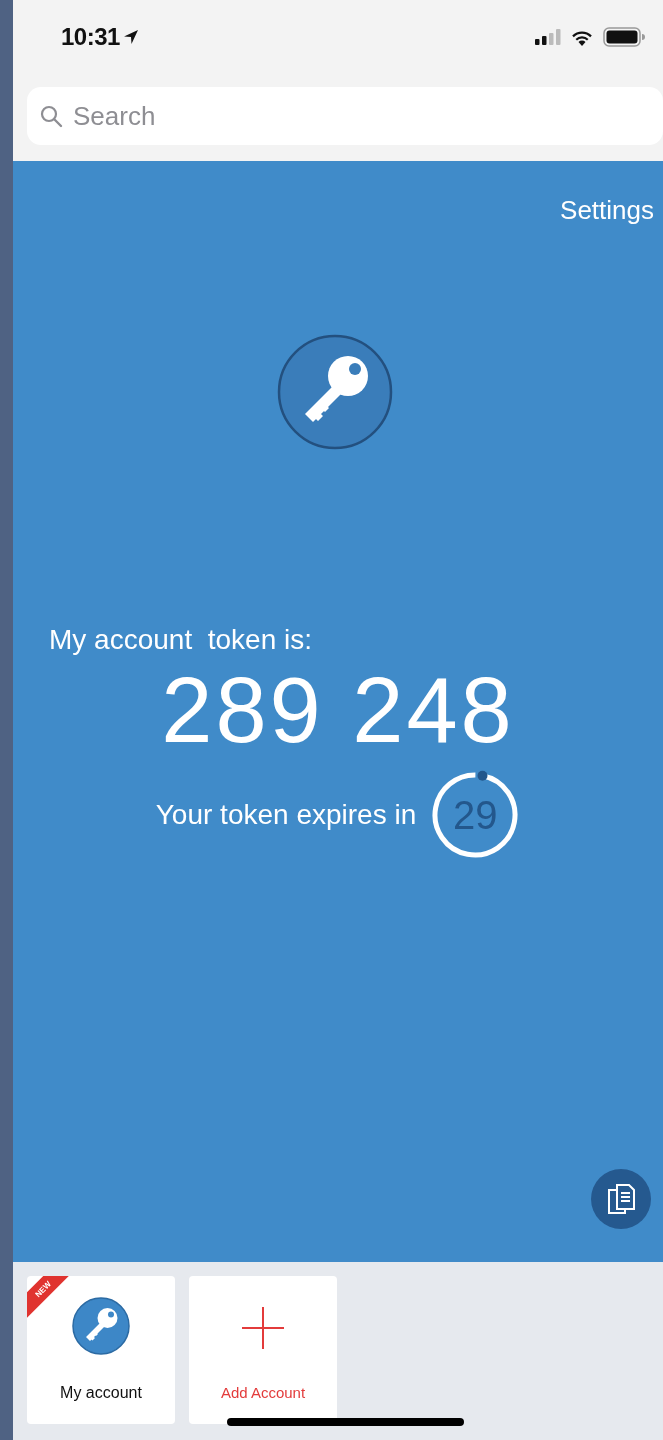  Describe the element at coordinates (101, 1393) in the screenshot. I see `account-name: My account` at that location.